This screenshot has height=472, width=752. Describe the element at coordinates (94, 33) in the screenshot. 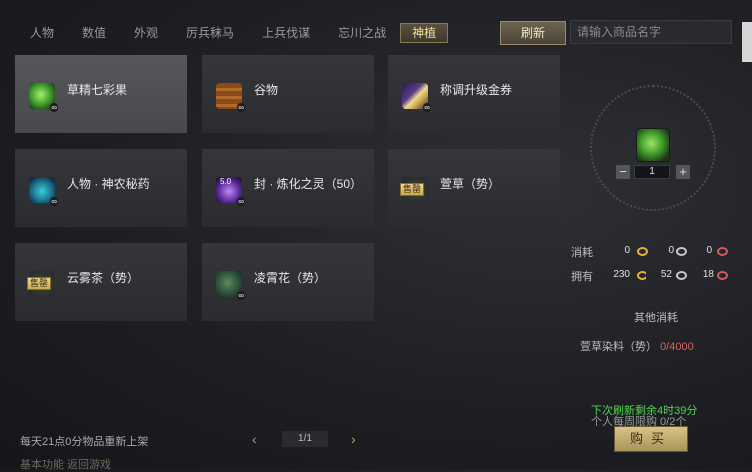

I see `tab-stats: 数值` at that location.